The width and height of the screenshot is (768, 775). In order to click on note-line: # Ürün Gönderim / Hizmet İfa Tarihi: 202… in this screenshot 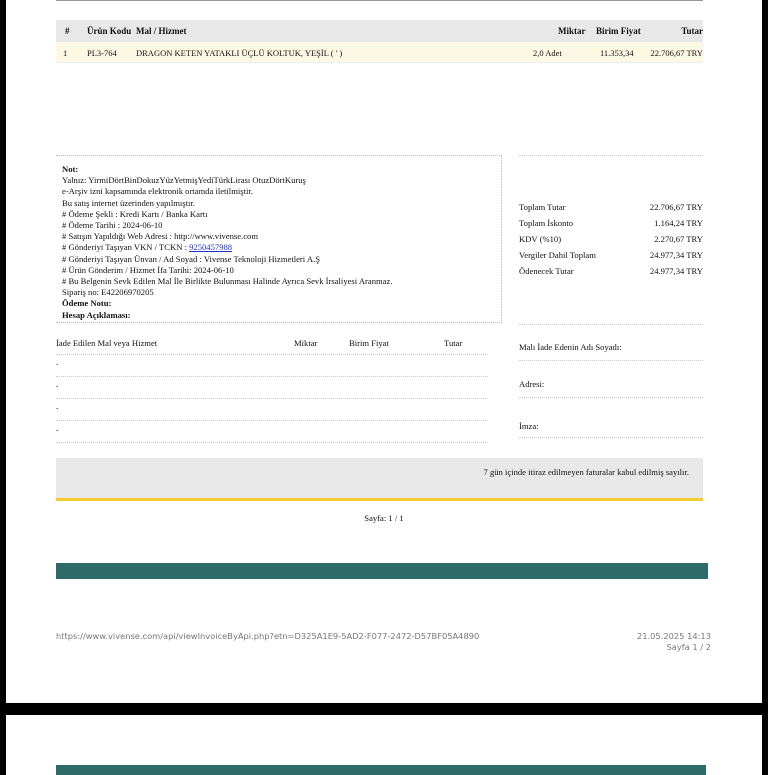, I will do `click(148, 269)`.